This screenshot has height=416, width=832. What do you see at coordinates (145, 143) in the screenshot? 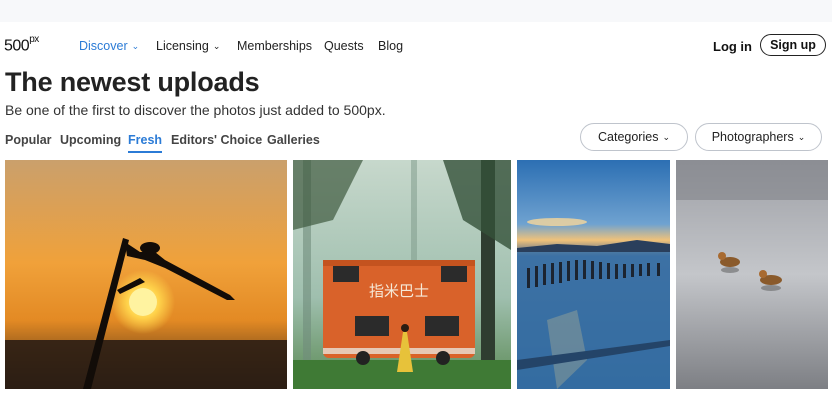
I see `tab-fresh: Fresh` at bounding box center [145, 143].